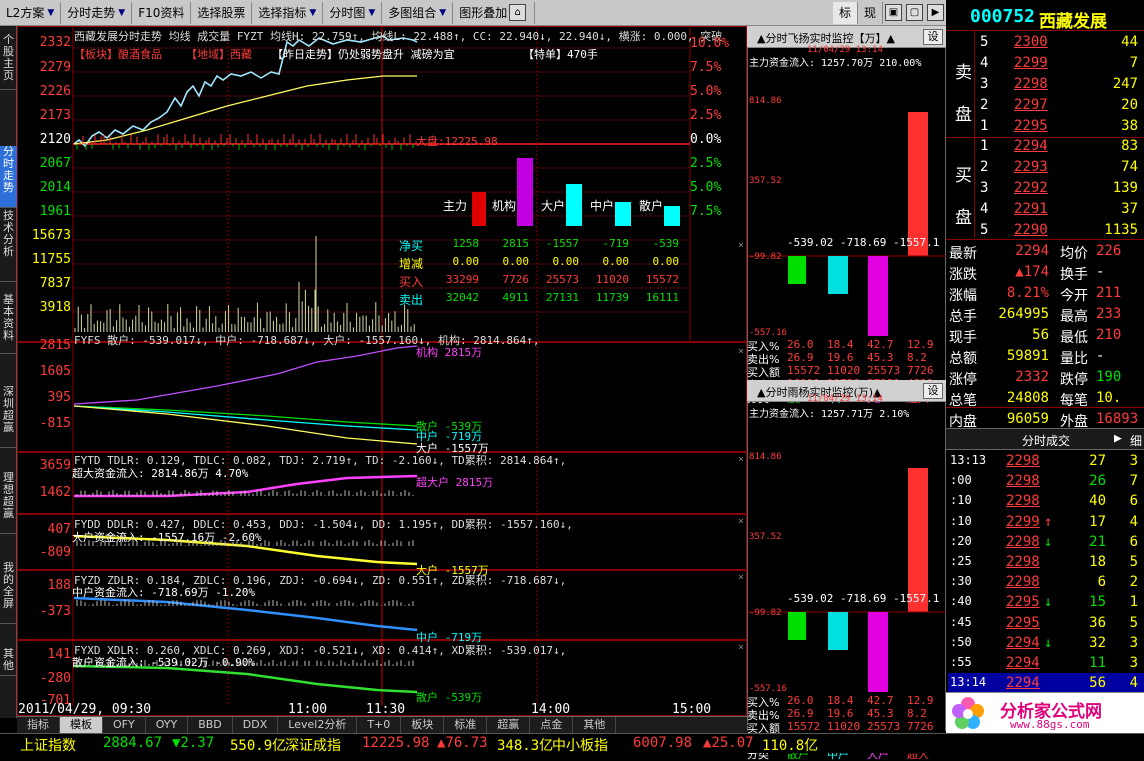 This screenshot has height=761, width=1144. I want to click on bid-level: 1, so click(984, 146).